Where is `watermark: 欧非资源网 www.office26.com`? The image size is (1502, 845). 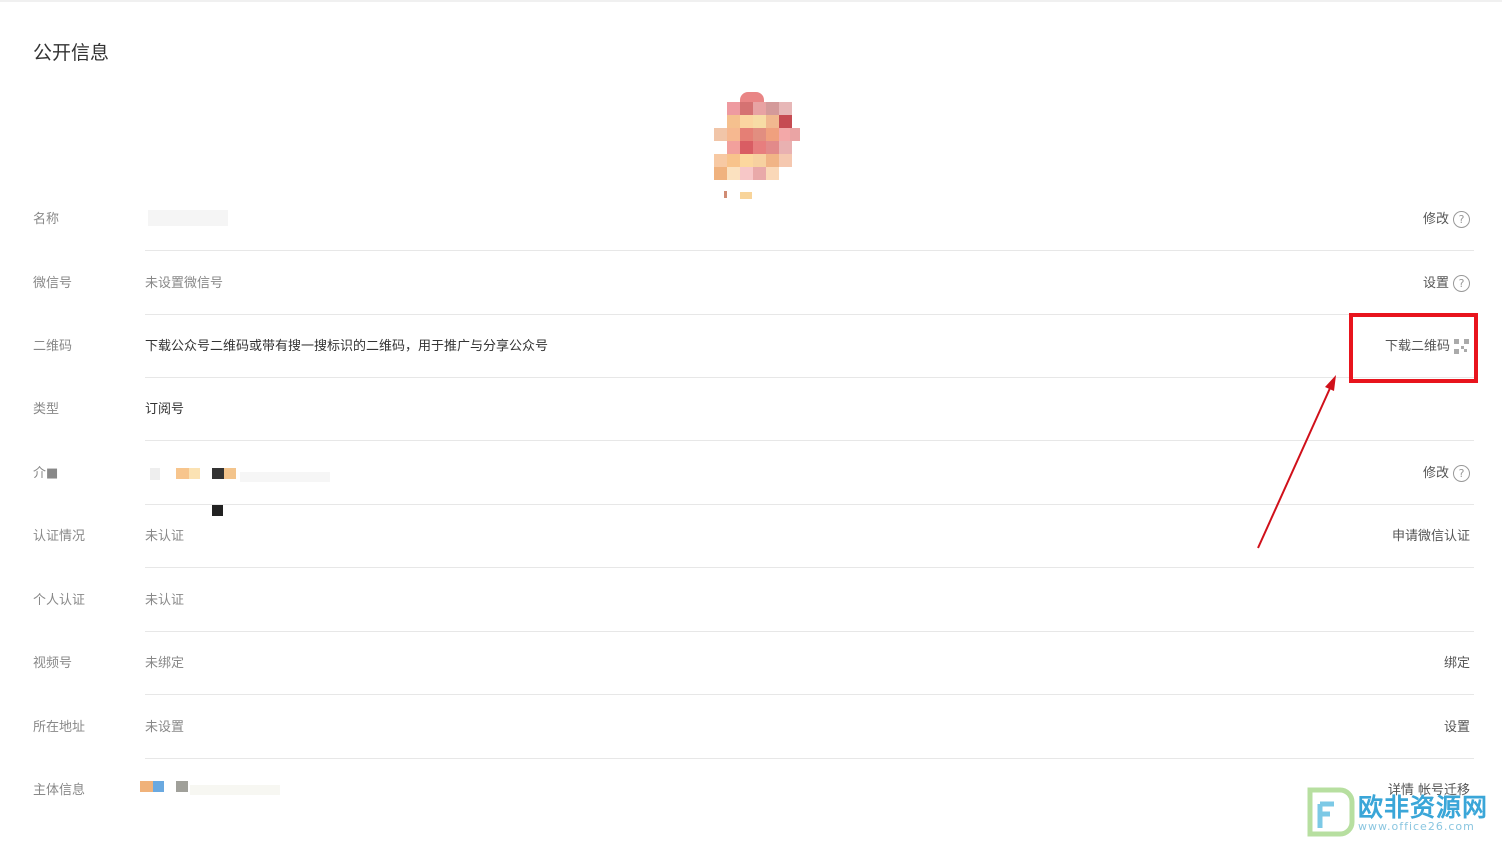 watermark: 欧非资源网 www.office26.com is located at coordinates (1400, 812).